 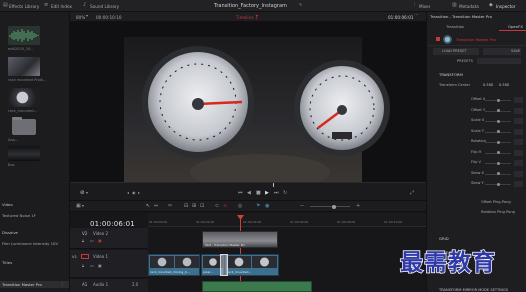 What do you see at coordinates (515, 26) in the screenshot?
I see `tab-openfx: OpenFX` at bounding box center [515, 26].